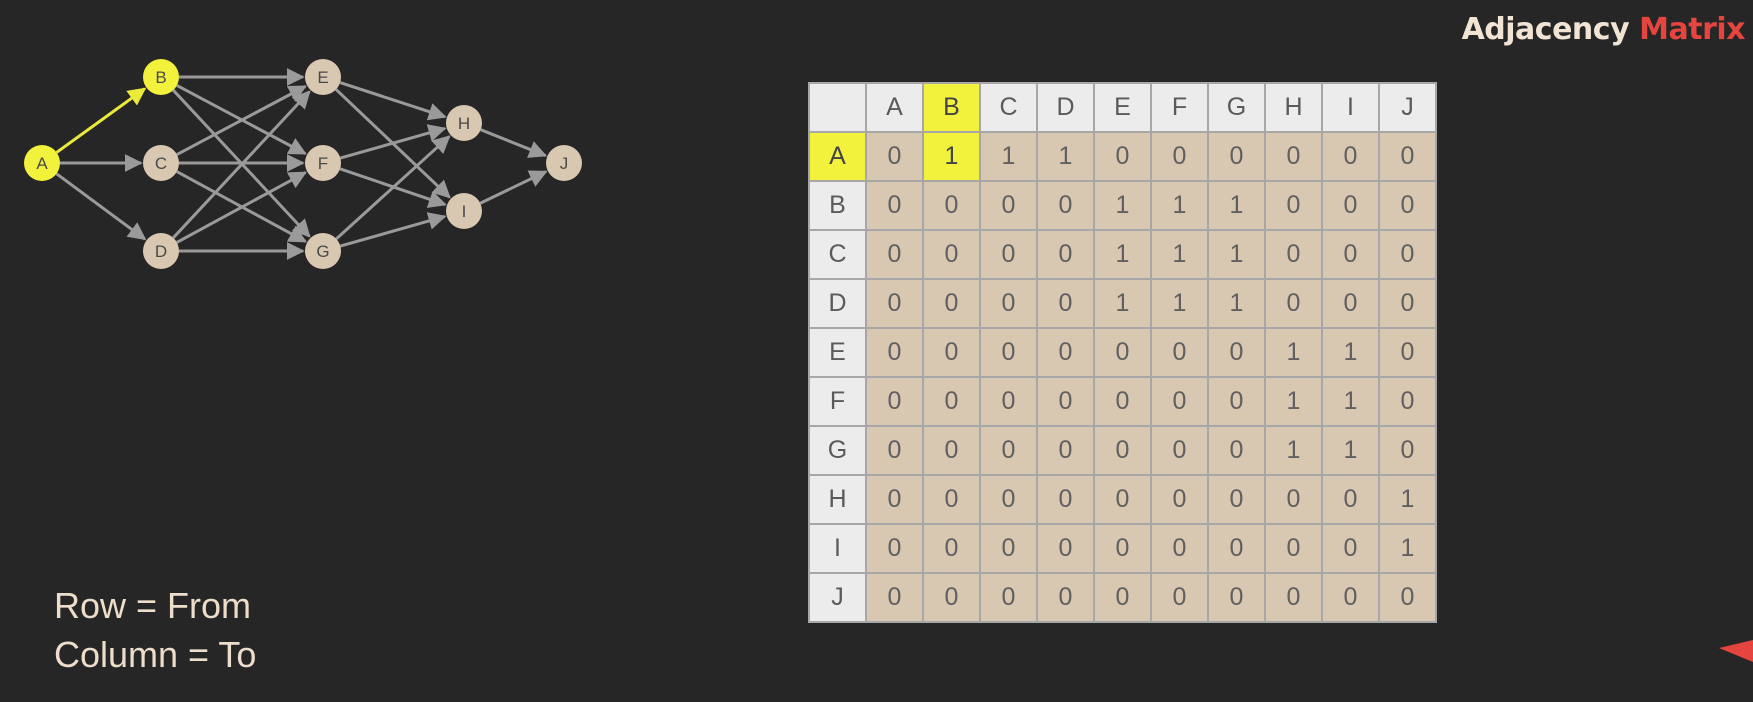 This screenshot has height=702, width=1753. What do you see at coordinates (1736, 651) in the screenshot?
I see `pointer-cursor-icon` at bounding box center [1736, 651].